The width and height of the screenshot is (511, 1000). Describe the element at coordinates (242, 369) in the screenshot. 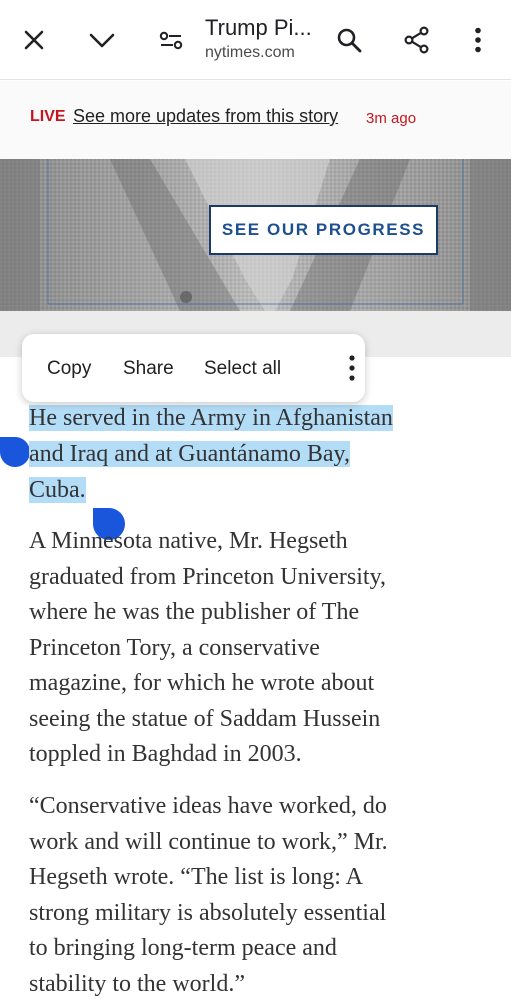

I see `select-all-menu-item: Select all` at that location.